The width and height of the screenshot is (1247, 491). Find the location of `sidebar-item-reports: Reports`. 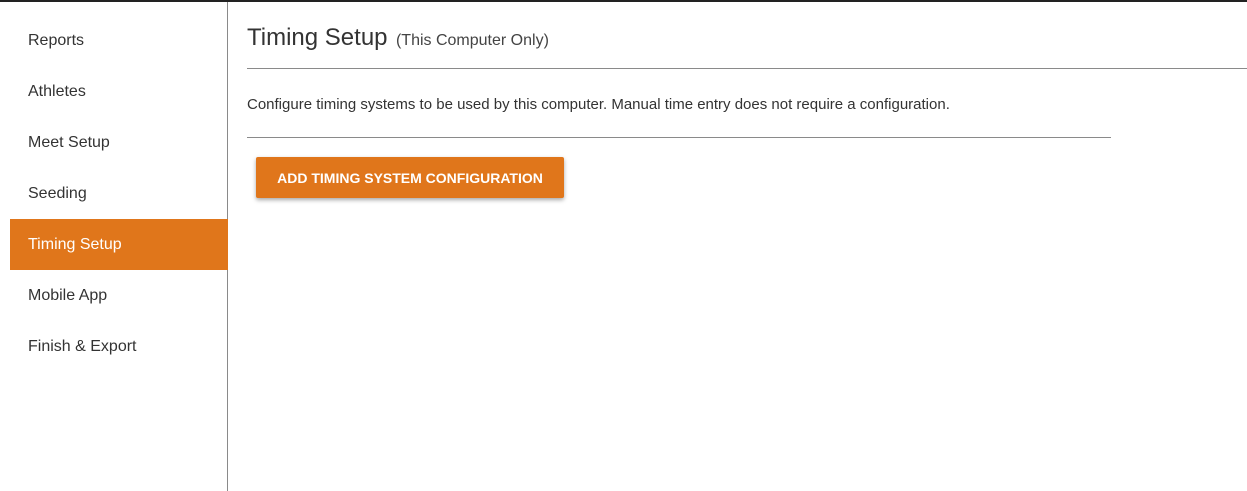

sidebar-item-reports: Reports is located at coordinates (119, 40).